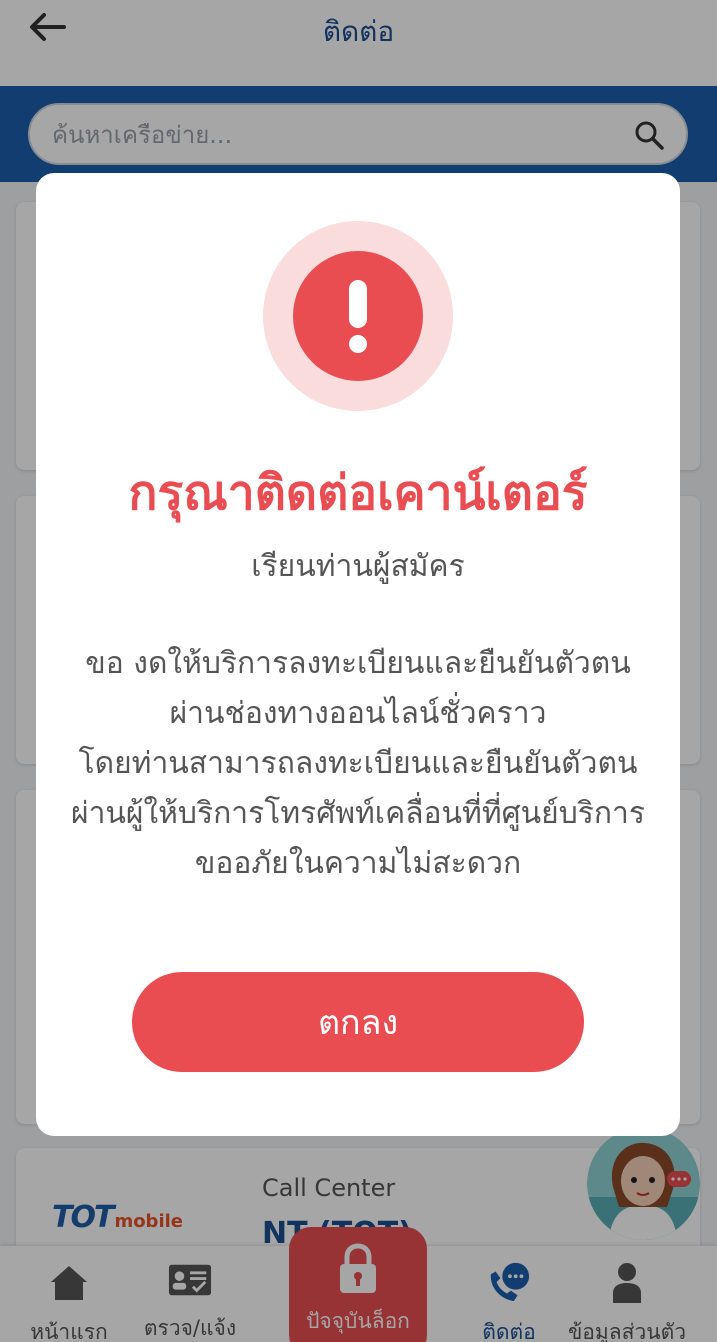  I want to click on message-line: ผ่านช่องทางออนไลน์ชั่วคราว, so click(358, 713).